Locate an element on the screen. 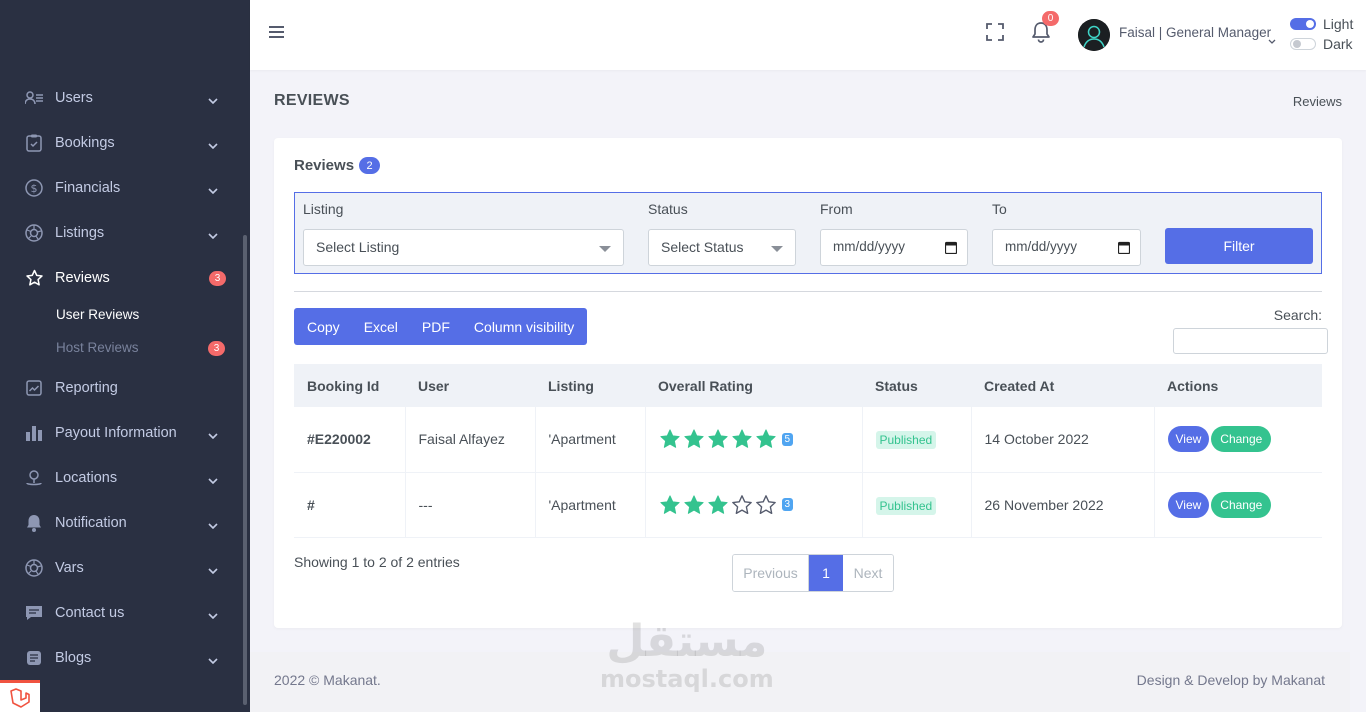 Image resolution: width=1366 pixels, height=712 pixels. sidebar-scrollbar is located at coordinates (245, 470).